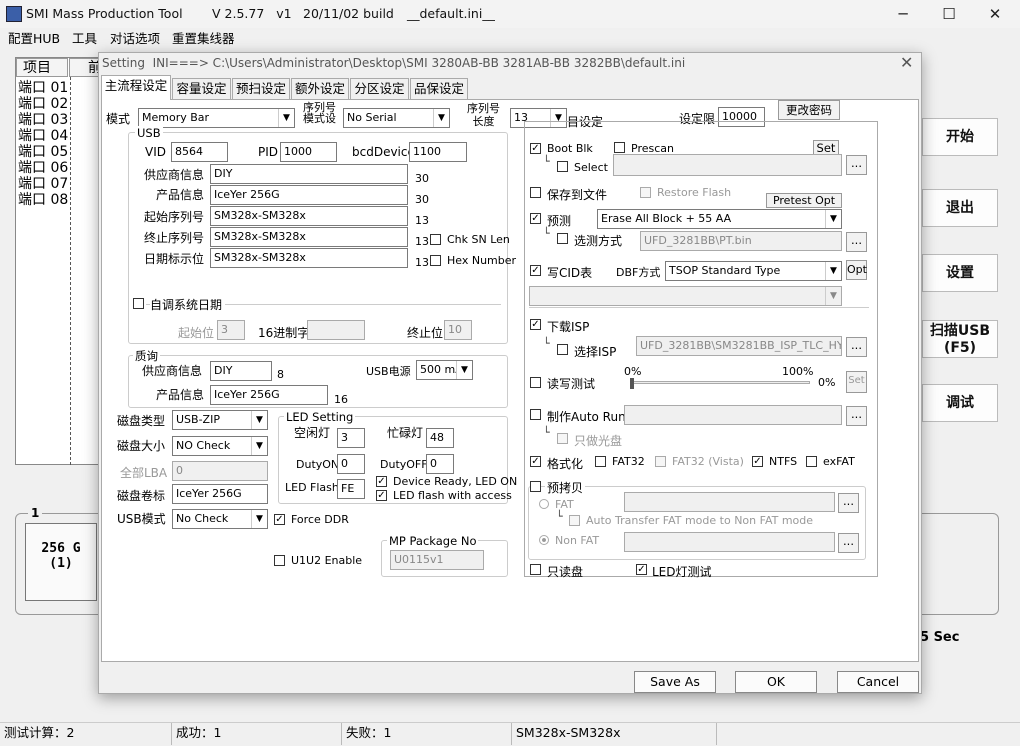  What do you see at coordinates (544, 504) in the screenshot?
I see `fat-radio` at bounding box center [544, 504].